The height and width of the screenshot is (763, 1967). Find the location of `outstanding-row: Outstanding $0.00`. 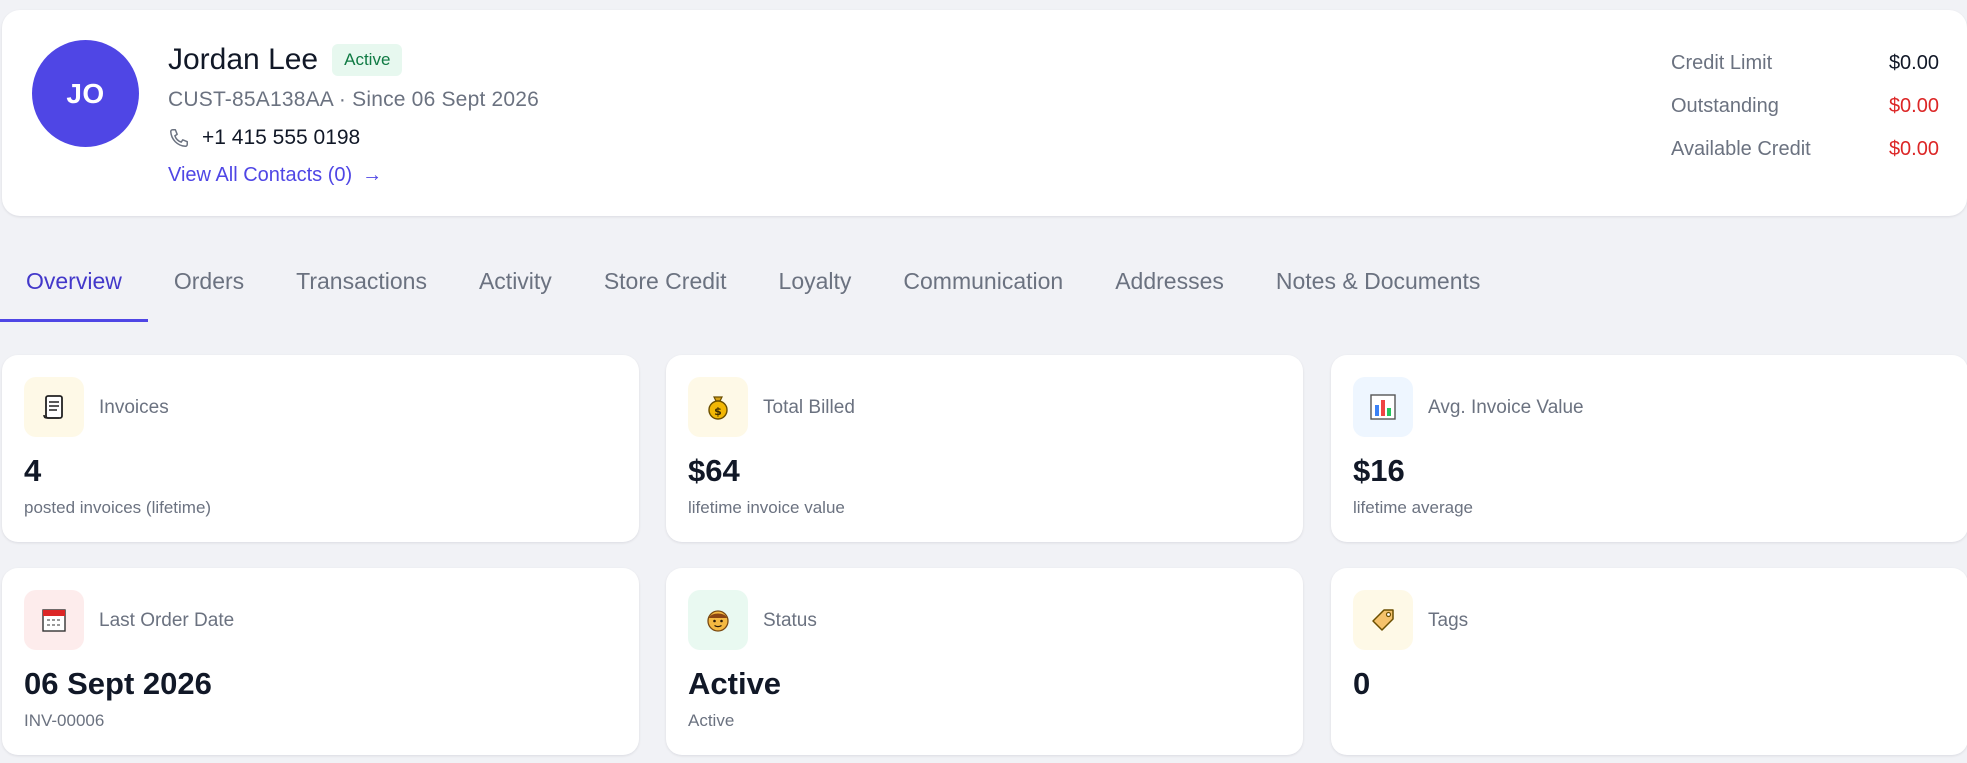

outstanding-row: Outstanding $0.00 is located at coordinates (1805, 106).